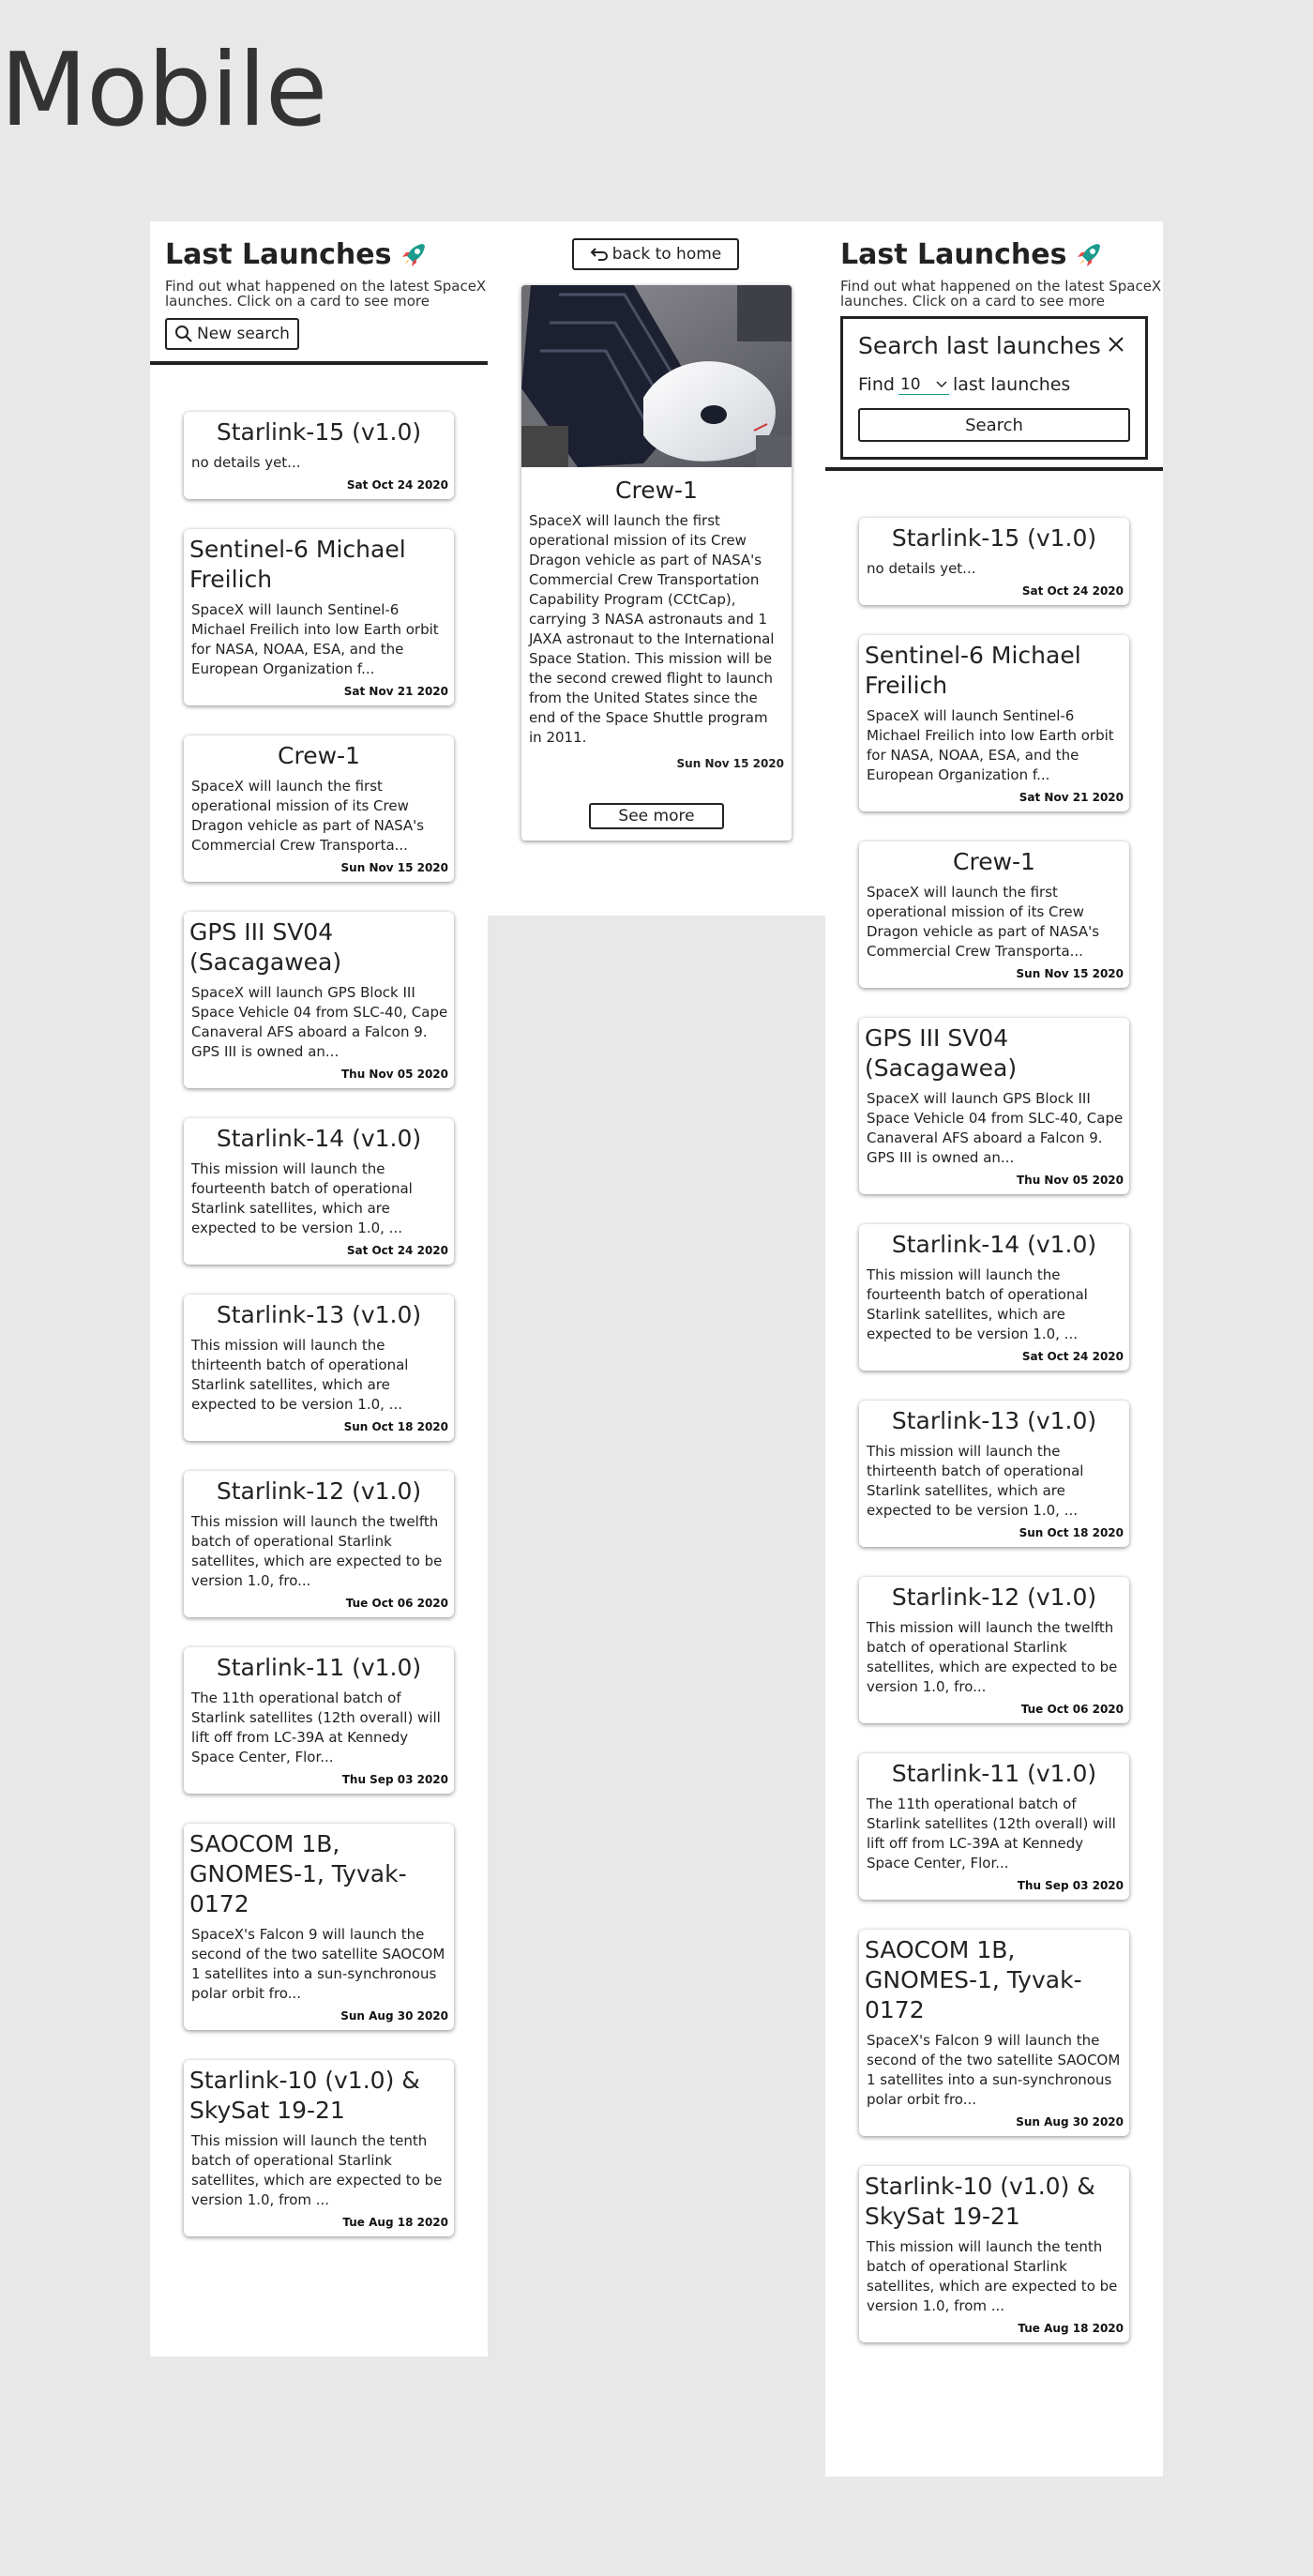  I want to click on detail-launch-date: Sun Nov 15 2020, so click(730, 763).